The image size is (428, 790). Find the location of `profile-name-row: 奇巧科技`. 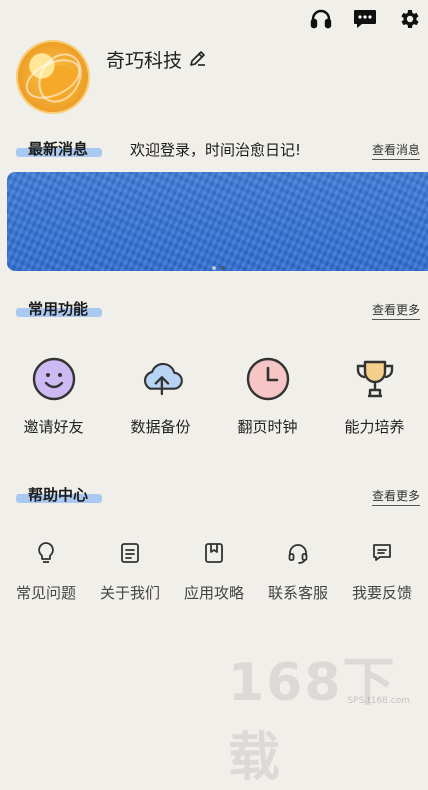

profile-name-row: 奇巧科技 is located at coordinates (157, 59).